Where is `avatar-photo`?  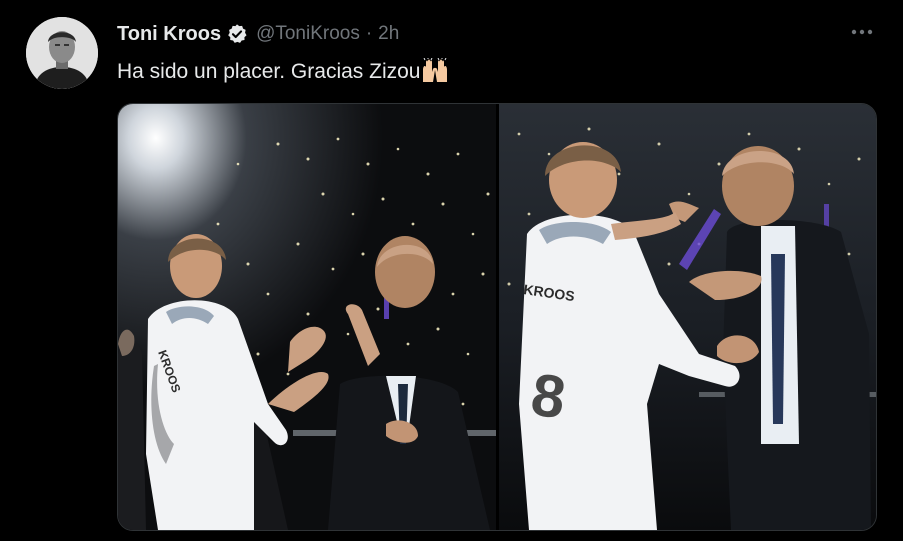
avatar-photo is located at coordinates (62, 53).